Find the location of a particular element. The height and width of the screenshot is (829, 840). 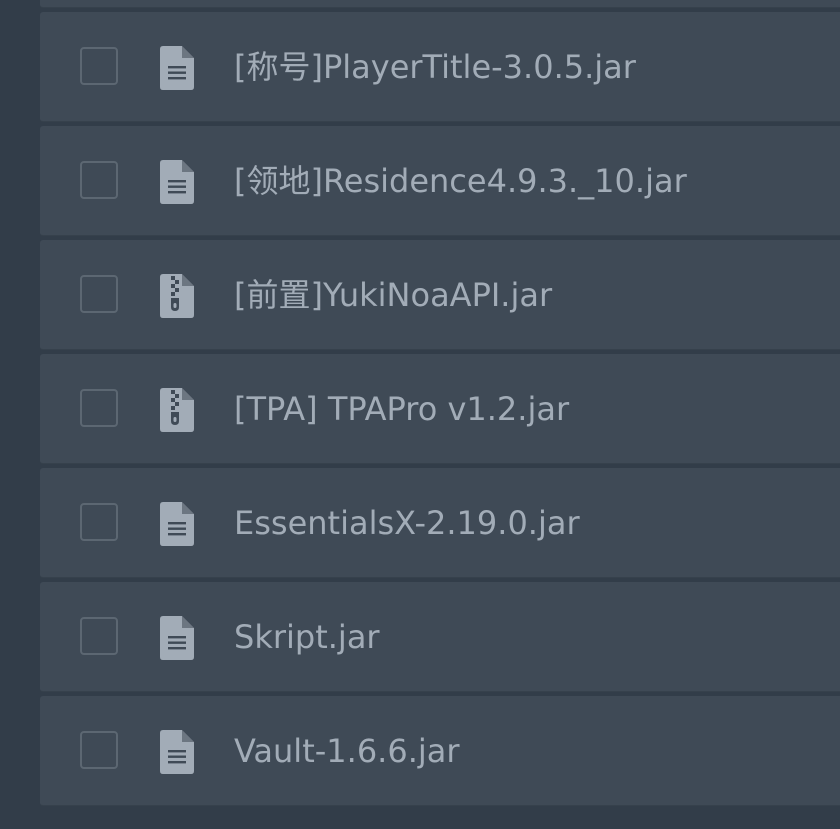

file-name: EssentialsX-2.19.0.jar is located at coordinates (407, 523).